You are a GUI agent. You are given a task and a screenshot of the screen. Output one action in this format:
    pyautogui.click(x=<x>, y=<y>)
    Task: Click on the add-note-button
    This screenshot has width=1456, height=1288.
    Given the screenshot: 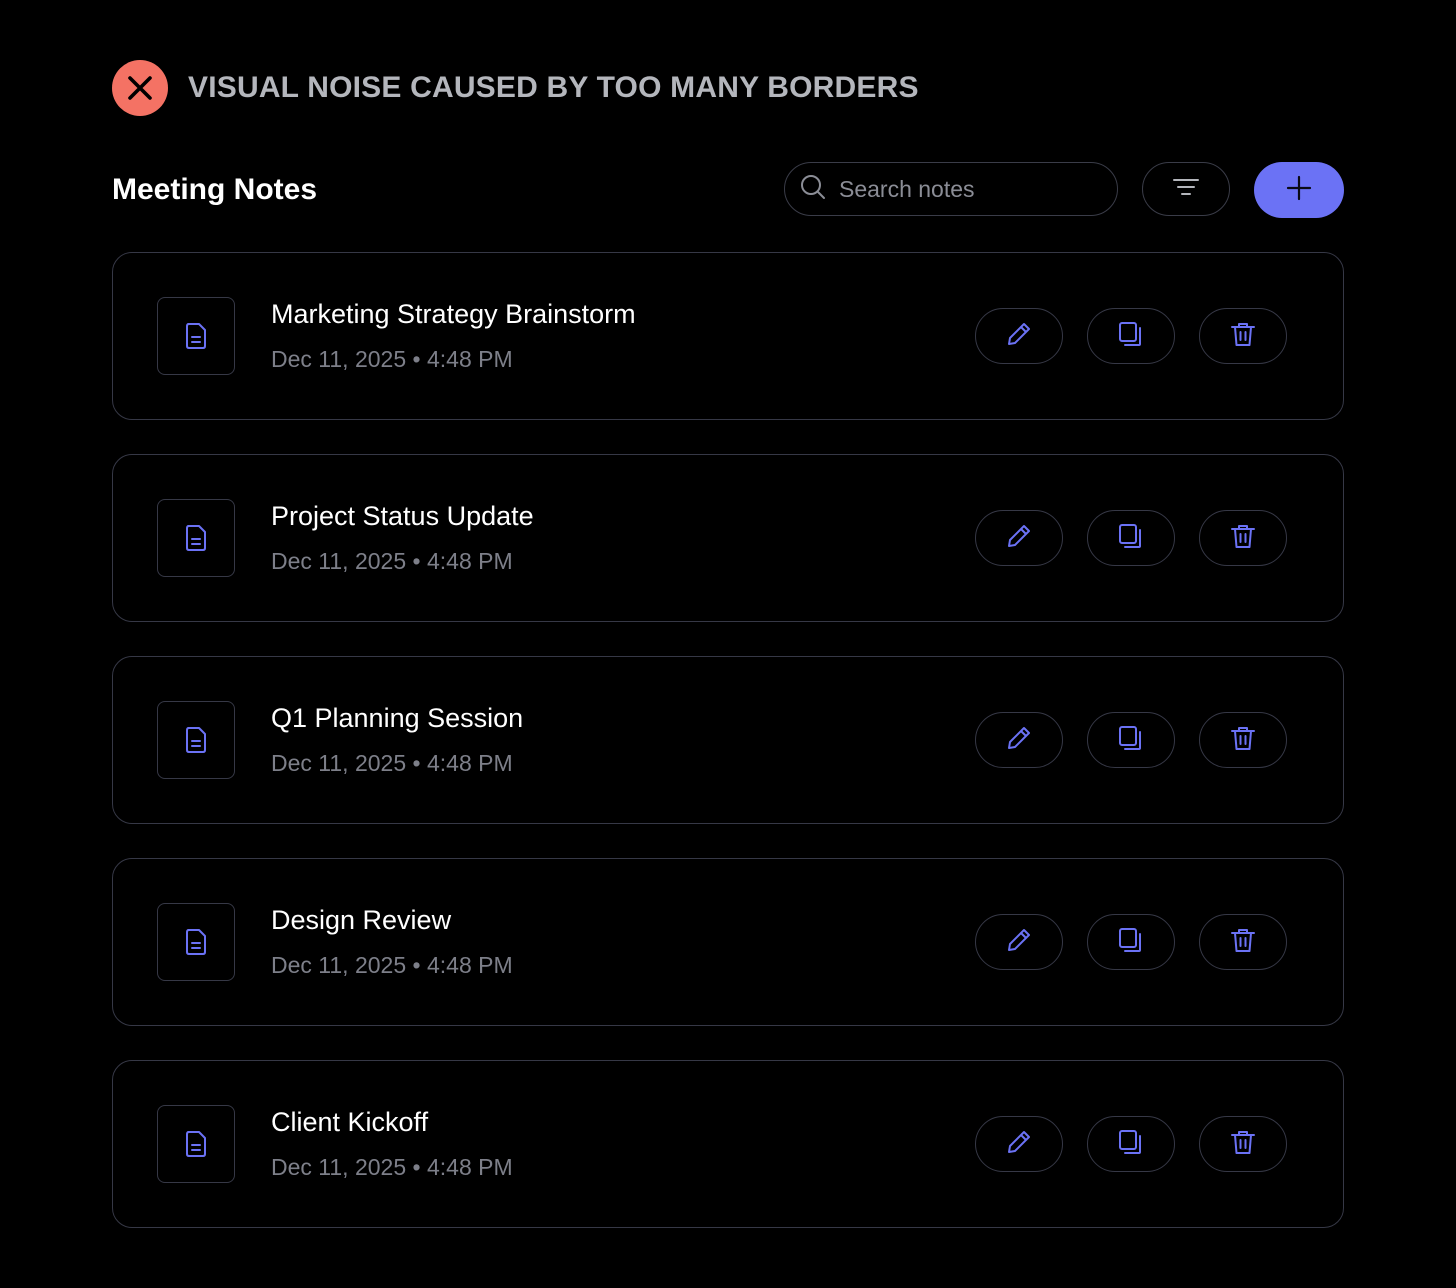 What is the action you would take?
    pyautogui.click(x=1299, y=190)
    